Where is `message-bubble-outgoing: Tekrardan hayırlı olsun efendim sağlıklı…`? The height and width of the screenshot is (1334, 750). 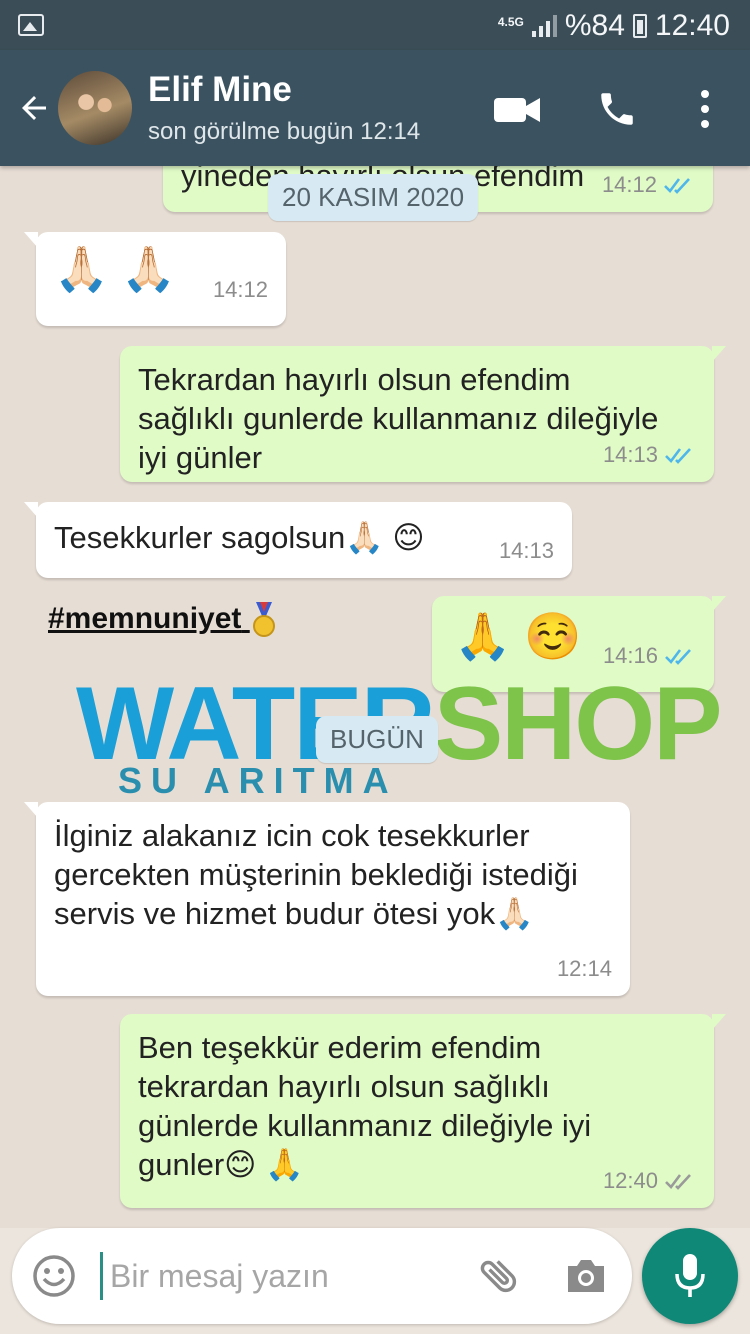
message-bubble-outgoing: Tekrardan hayırlı olsun efendim sağlıklı… is located at coordinates (423, 414).